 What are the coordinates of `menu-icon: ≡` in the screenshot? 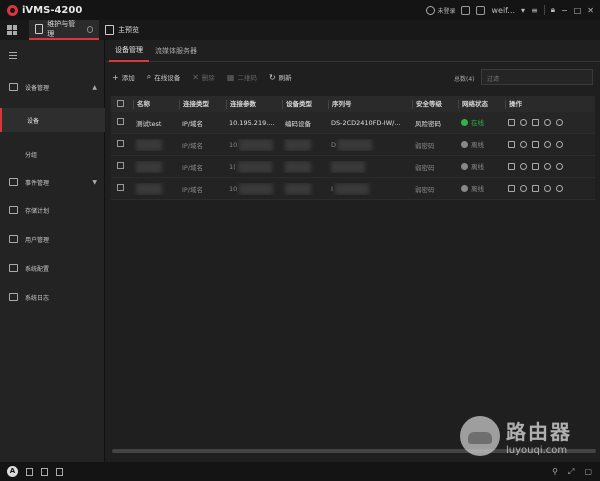 It's located at (534, 10).